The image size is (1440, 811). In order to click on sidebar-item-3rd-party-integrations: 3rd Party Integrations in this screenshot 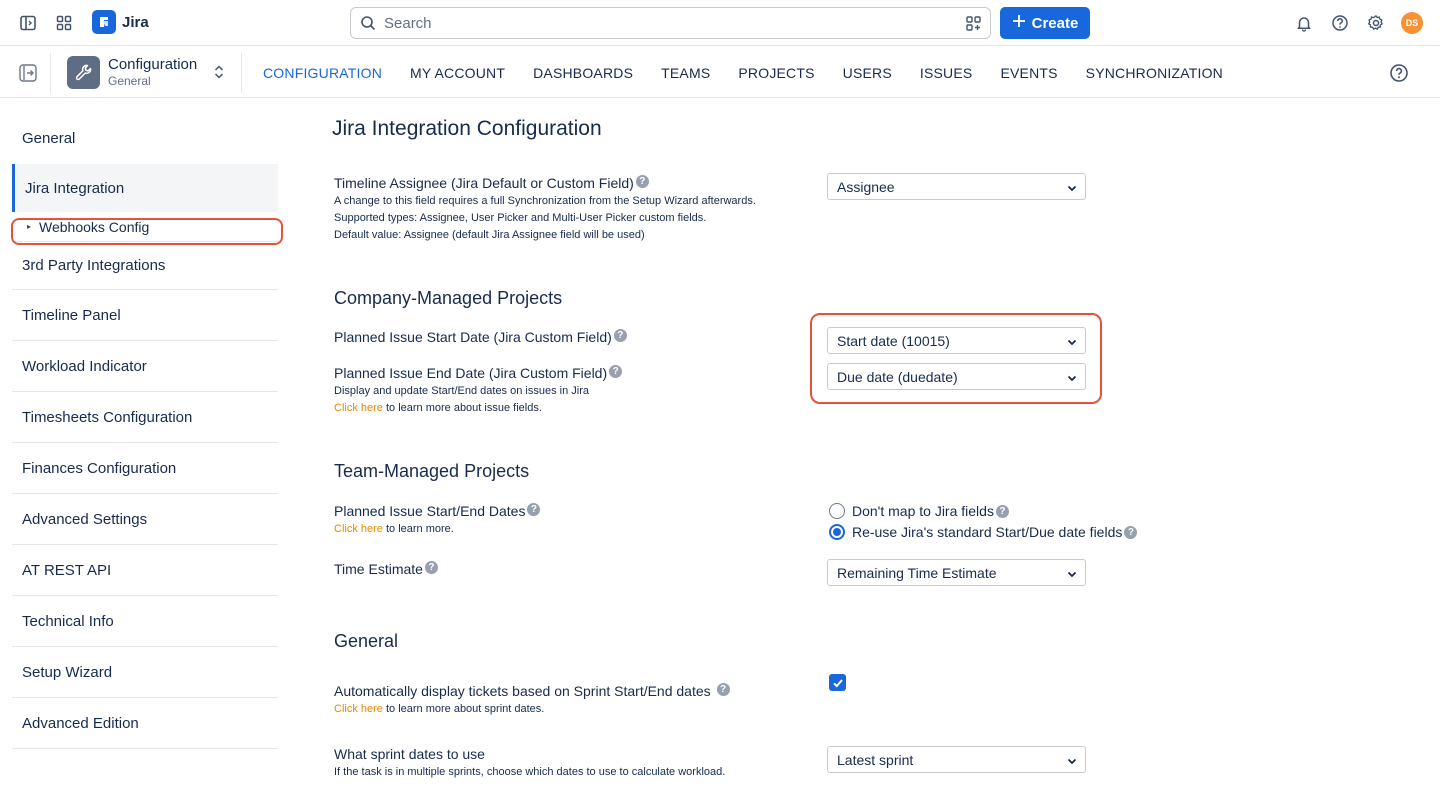, I will do `click(145, 266)`.